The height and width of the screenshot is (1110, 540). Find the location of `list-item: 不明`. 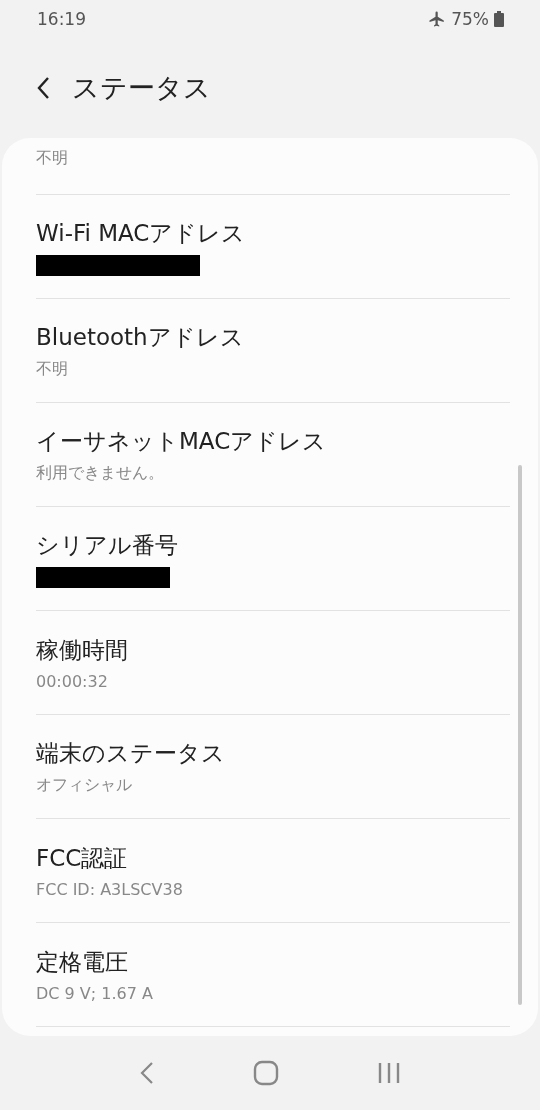

list-item: 不明 is located at coordinates (273, 166).